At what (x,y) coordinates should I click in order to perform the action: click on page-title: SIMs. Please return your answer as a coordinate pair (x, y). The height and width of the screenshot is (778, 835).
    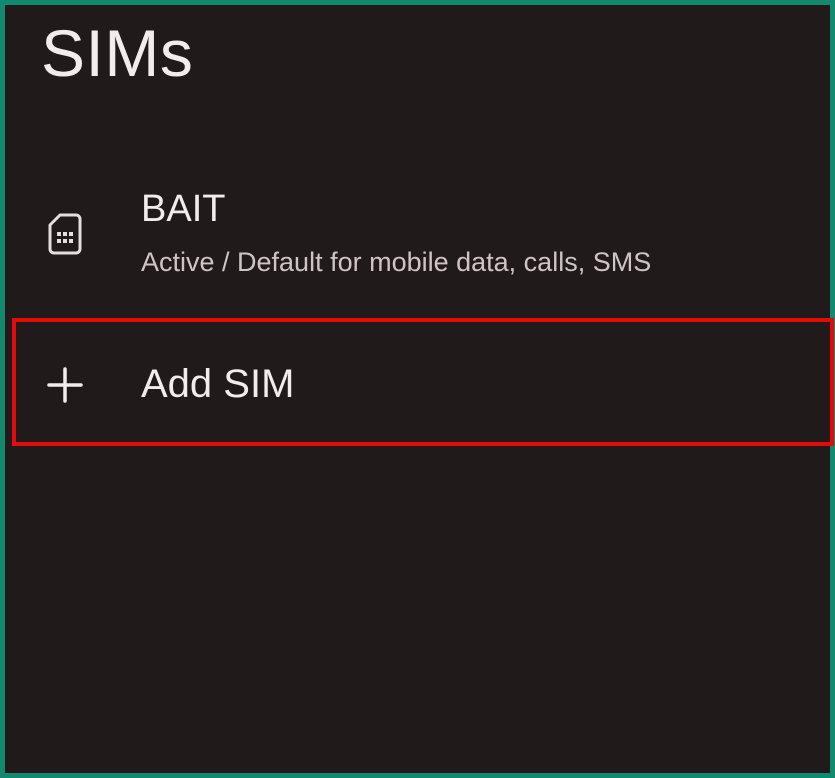
    Looking at the image, I should click on (117, 53).